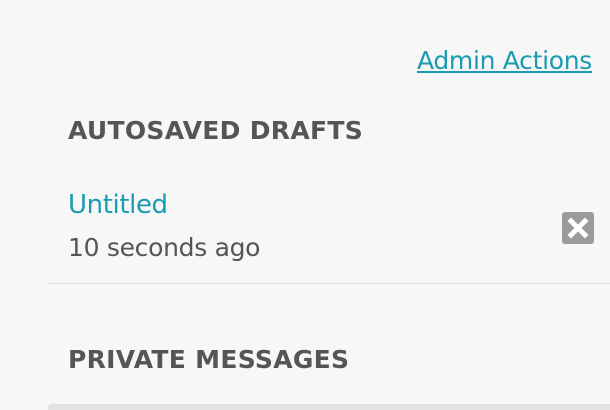  I want to click on autosaved-drafts-heading: AUTOSAVED DRAFTS, so click(216, 130).